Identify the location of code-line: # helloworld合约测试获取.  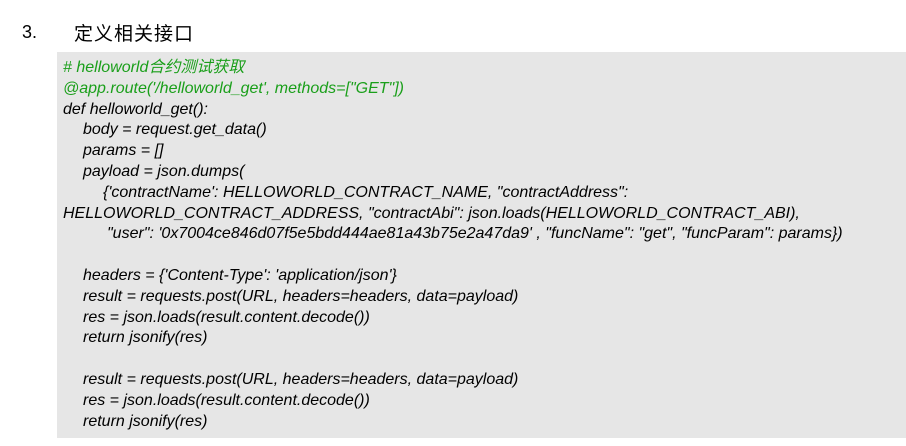
(154, 67).